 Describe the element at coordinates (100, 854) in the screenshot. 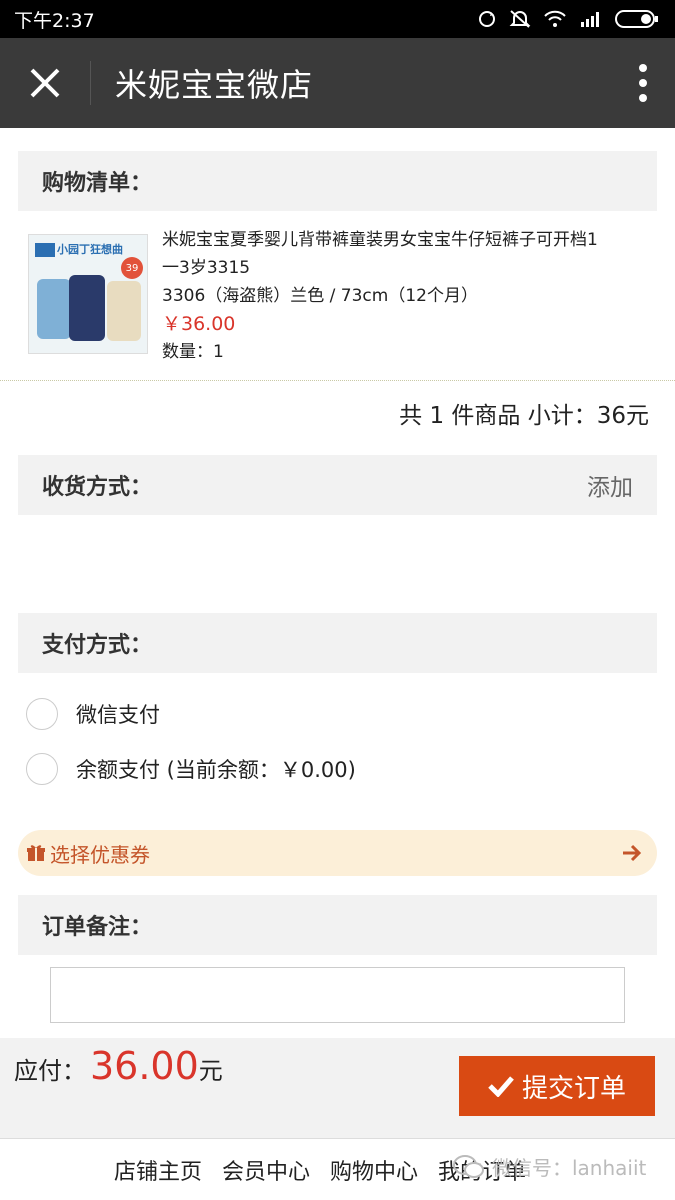

I see `coupon-label: 选择优惠券` at that location.